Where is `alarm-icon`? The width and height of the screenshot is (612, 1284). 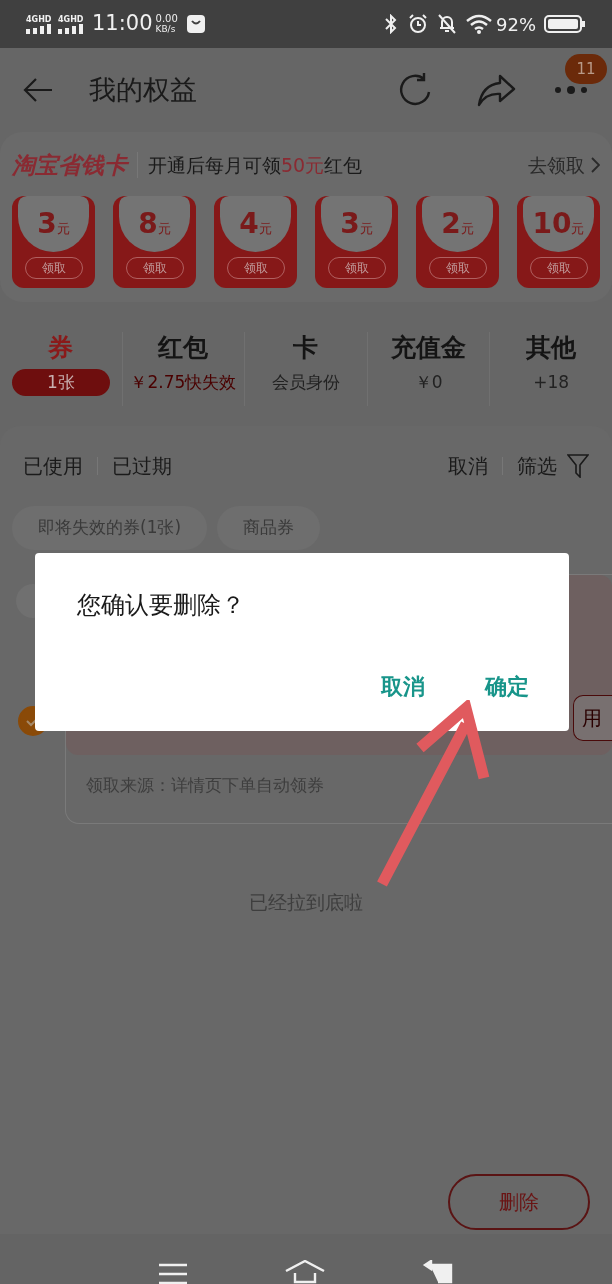 alarm-icon is located at coordinates (418, 24).